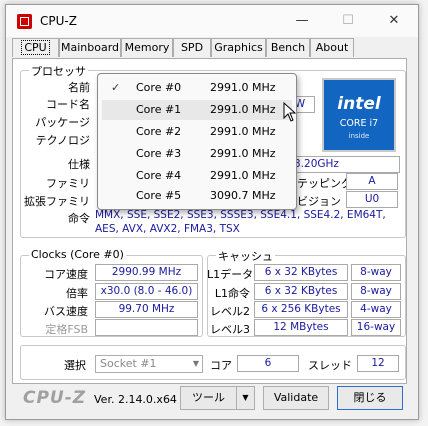 The width and height of the screenshot is (428, 426). I want to click on check-icon: ✓, so click(116, 87).